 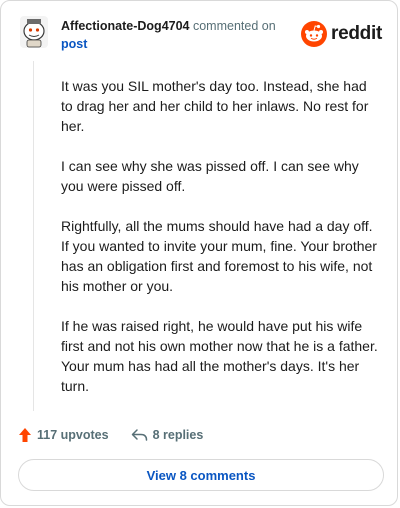 What do you see at coordinates (356, 33) in the screenshot?
I see `reddit-wordmark: reddit` at bounding box center [356, 33].